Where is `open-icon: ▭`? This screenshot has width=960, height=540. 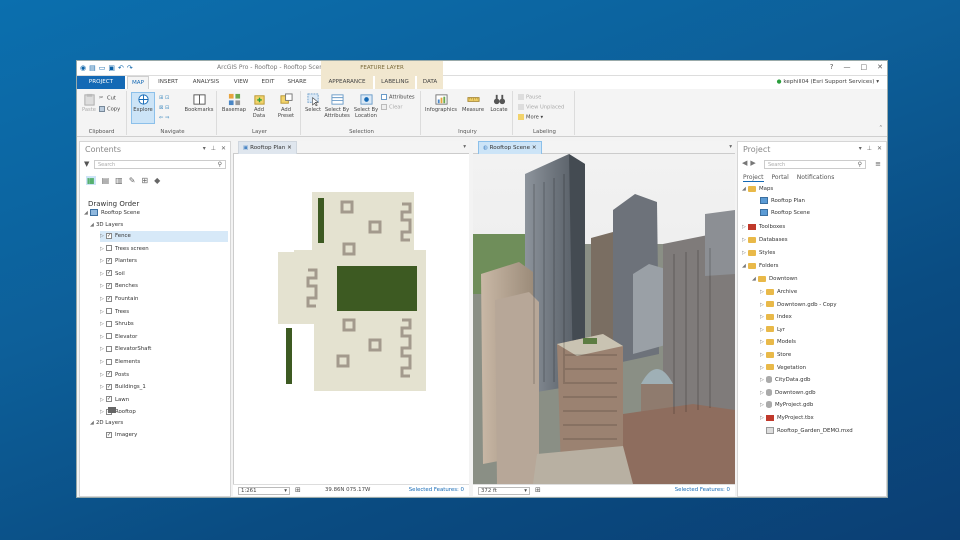 open-icon: ▭ is located at coordinates (102, 68).